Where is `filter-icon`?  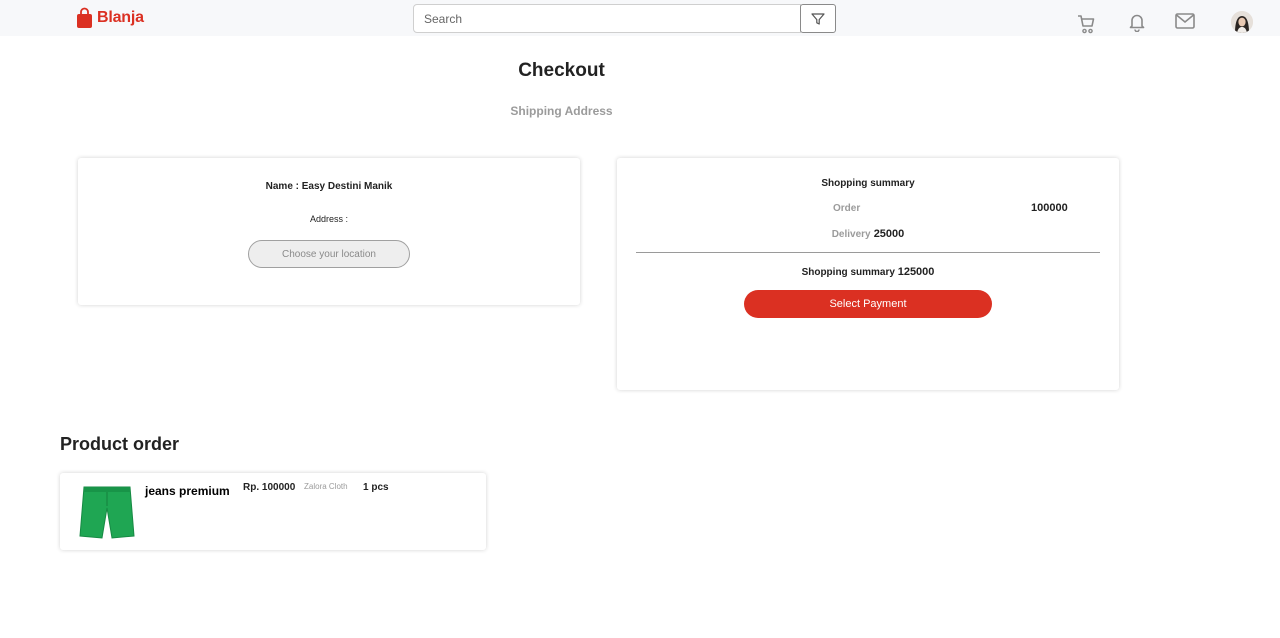
filter-icon is located at coordinates (818, 18).